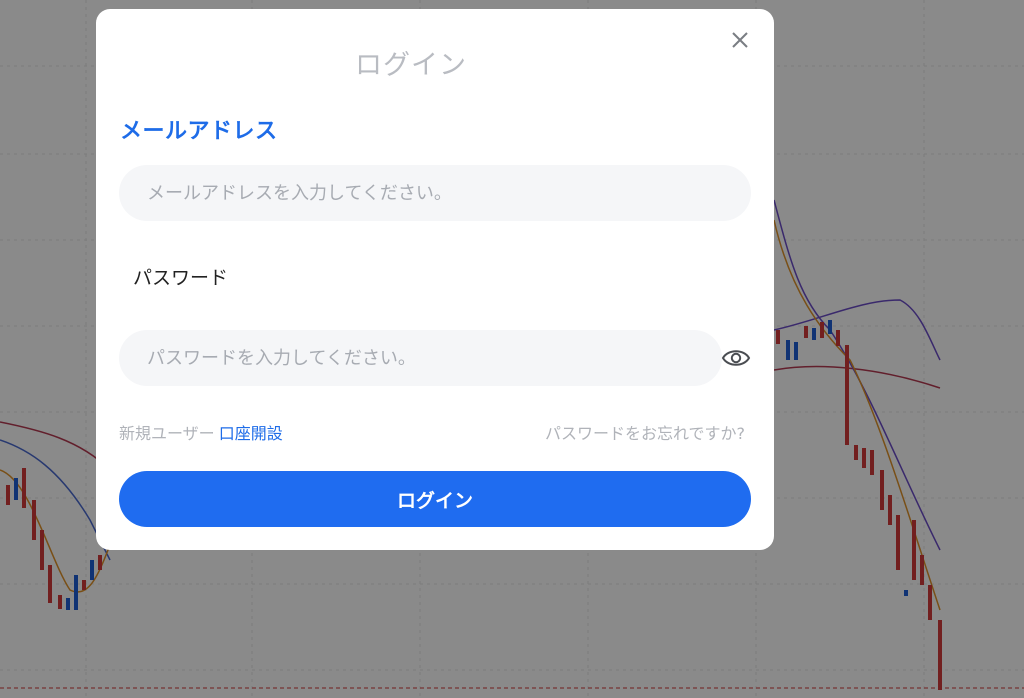 This screenshot has width=1024, height=698. Describe the element at coordinates (435, 499) in the screenshot. I see `login-button: ログイン` at that location.